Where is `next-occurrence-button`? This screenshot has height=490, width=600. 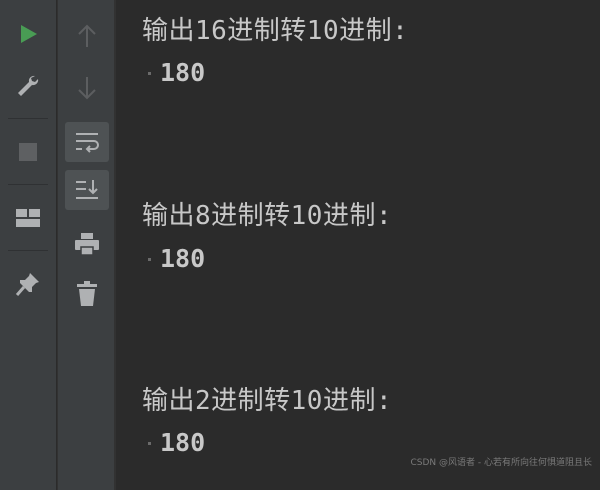
next-occurrence-button is located at coordinates (87, 88).